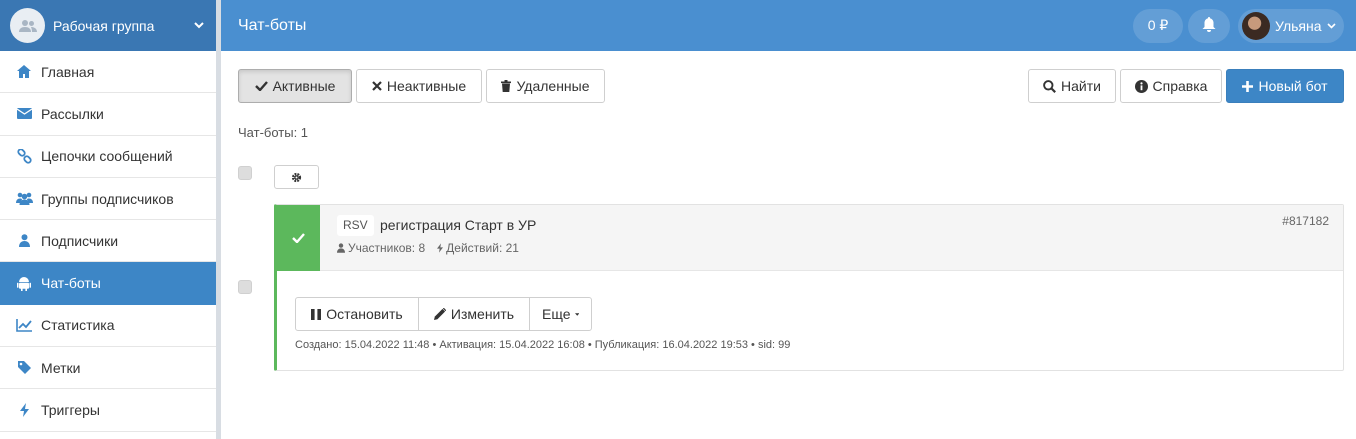 The height and width of the screenshot is (439, 1356). I want to click on sidebar-item-label: Группы подписчиков, so click(107, 198).